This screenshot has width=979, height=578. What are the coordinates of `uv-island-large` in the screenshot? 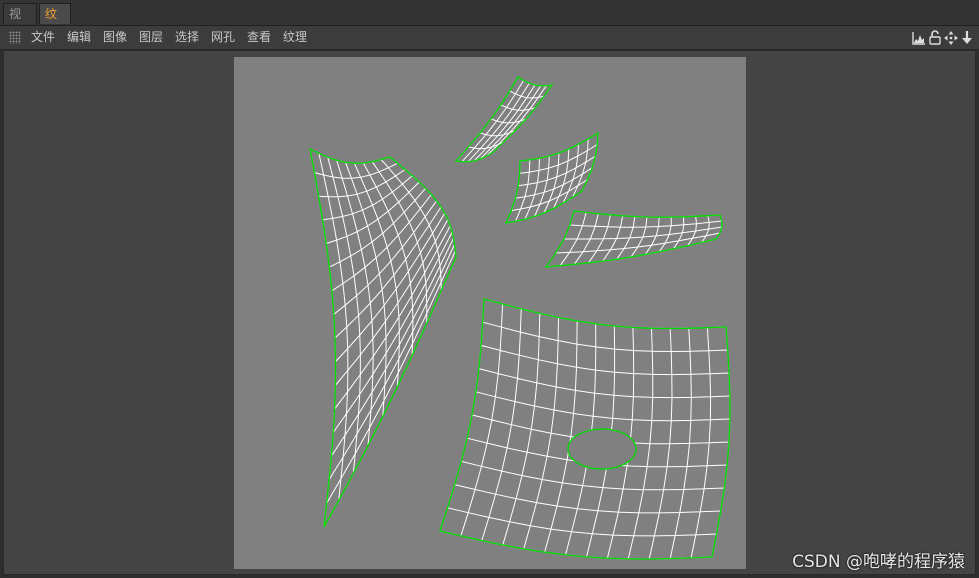 It's located at (585, 429).